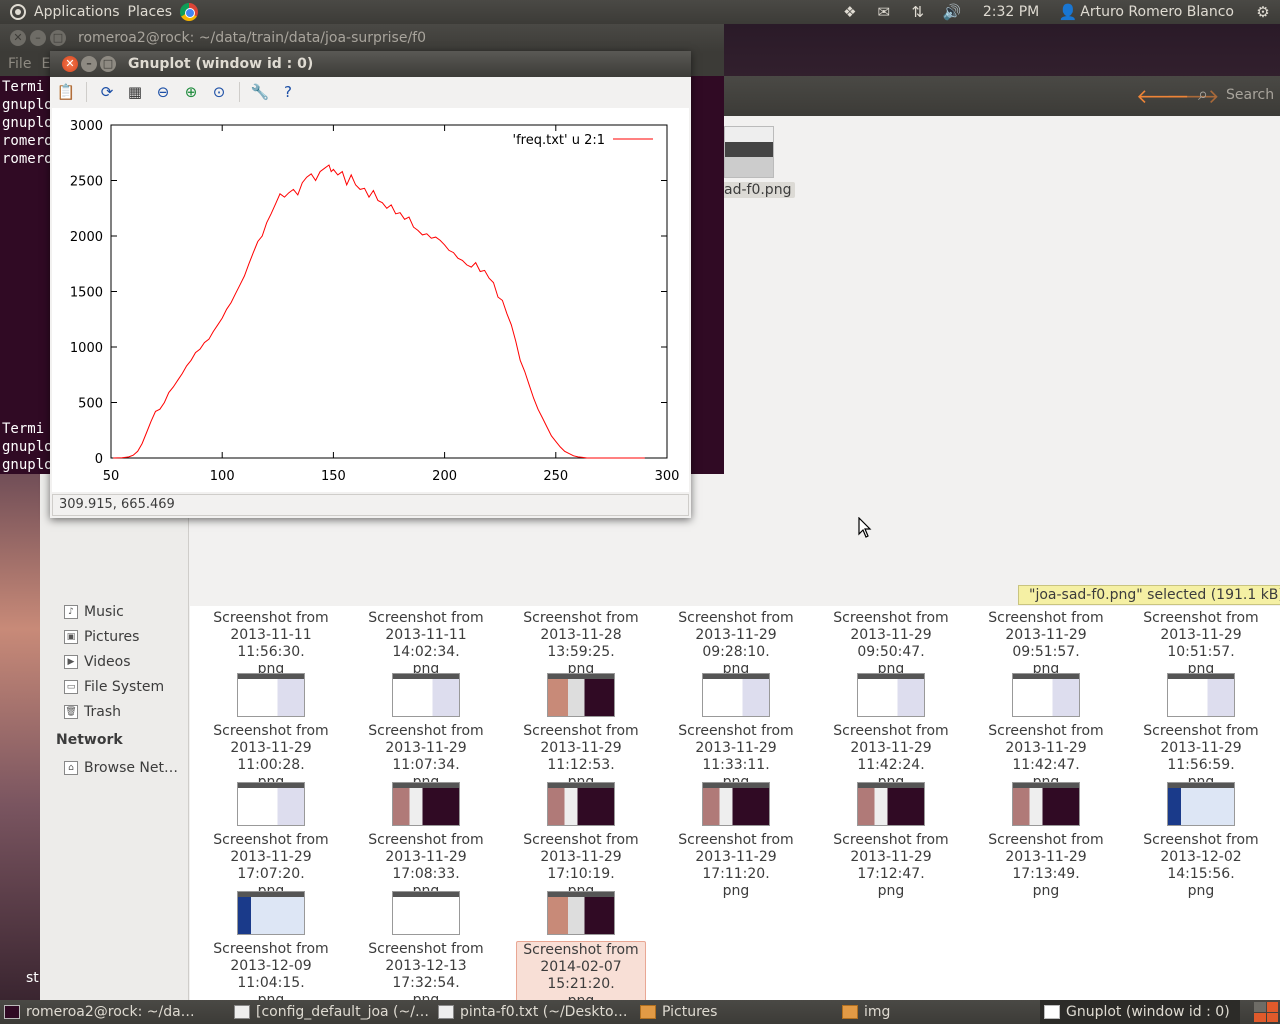  I want to click on file-item: Screenshot from 2013-12-09 11:04:15. png, so click(271, 950).